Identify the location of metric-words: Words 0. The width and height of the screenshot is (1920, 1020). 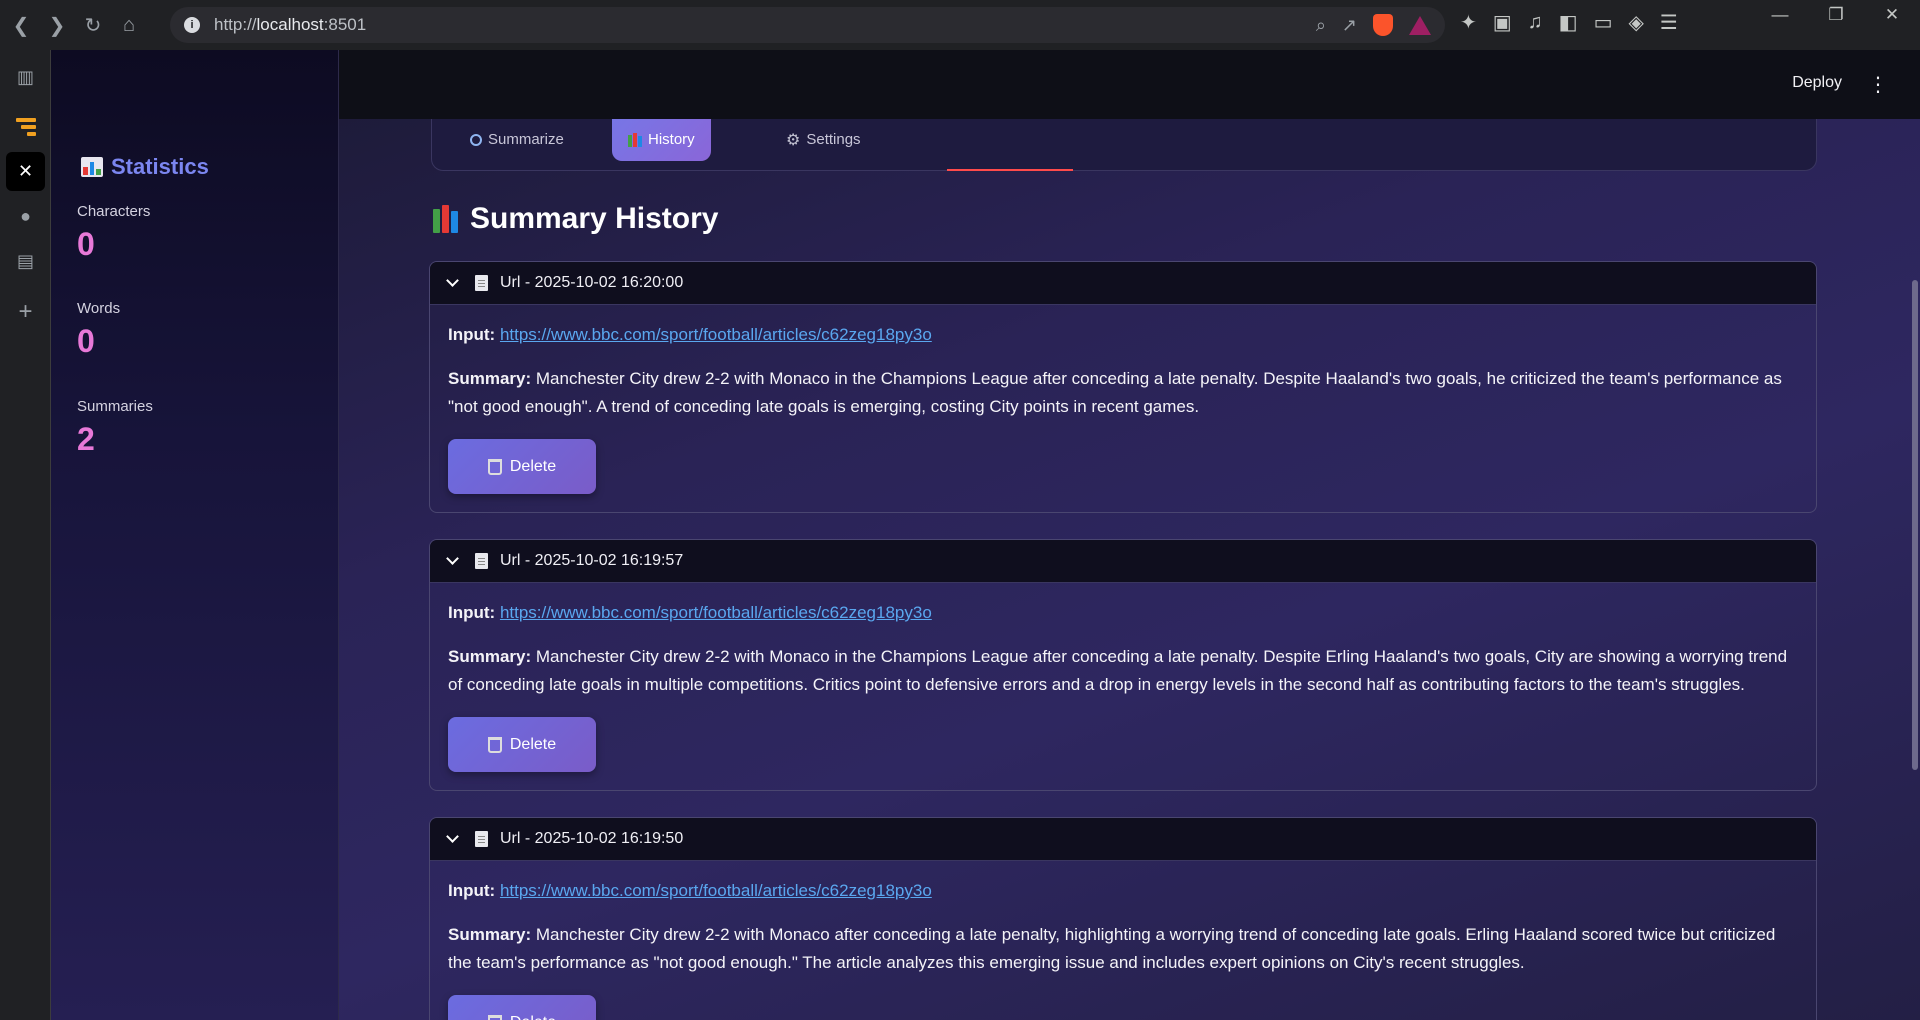
(98, 330).